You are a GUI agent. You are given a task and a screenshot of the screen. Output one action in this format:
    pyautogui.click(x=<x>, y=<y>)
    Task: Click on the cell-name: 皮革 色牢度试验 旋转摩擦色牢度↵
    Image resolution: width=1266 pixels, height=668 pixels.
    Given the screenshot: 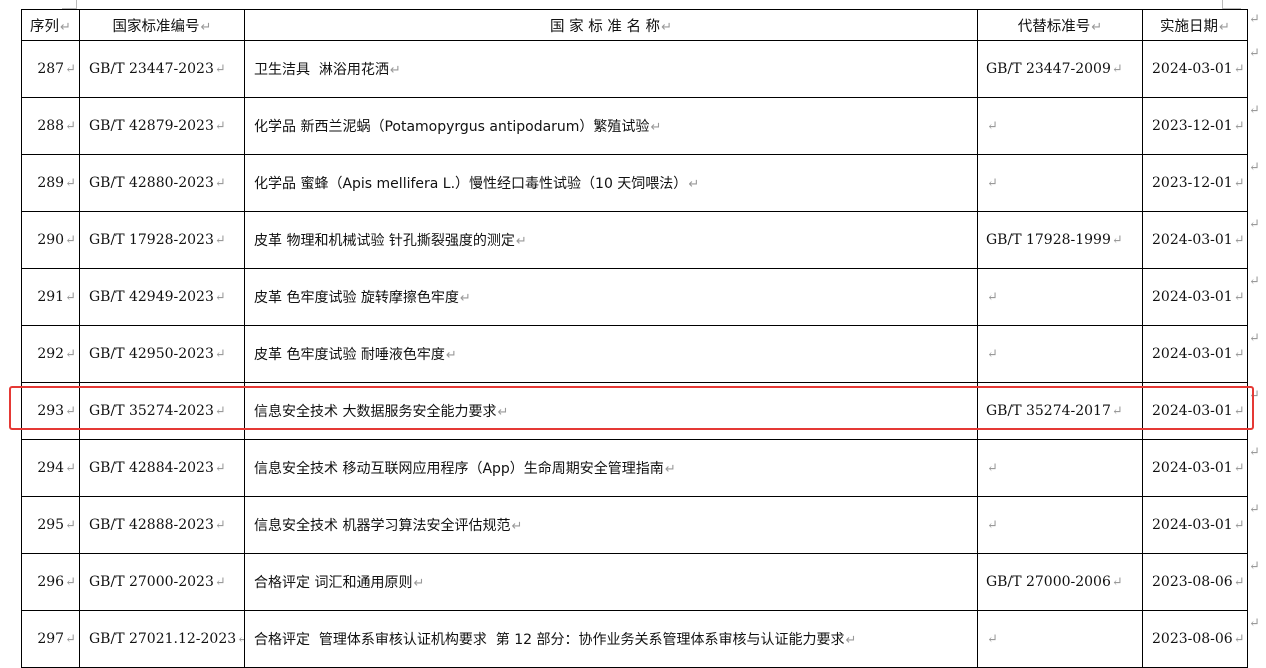 What is the action you would take?
    pyautogui.click(x=611, y=297)
    